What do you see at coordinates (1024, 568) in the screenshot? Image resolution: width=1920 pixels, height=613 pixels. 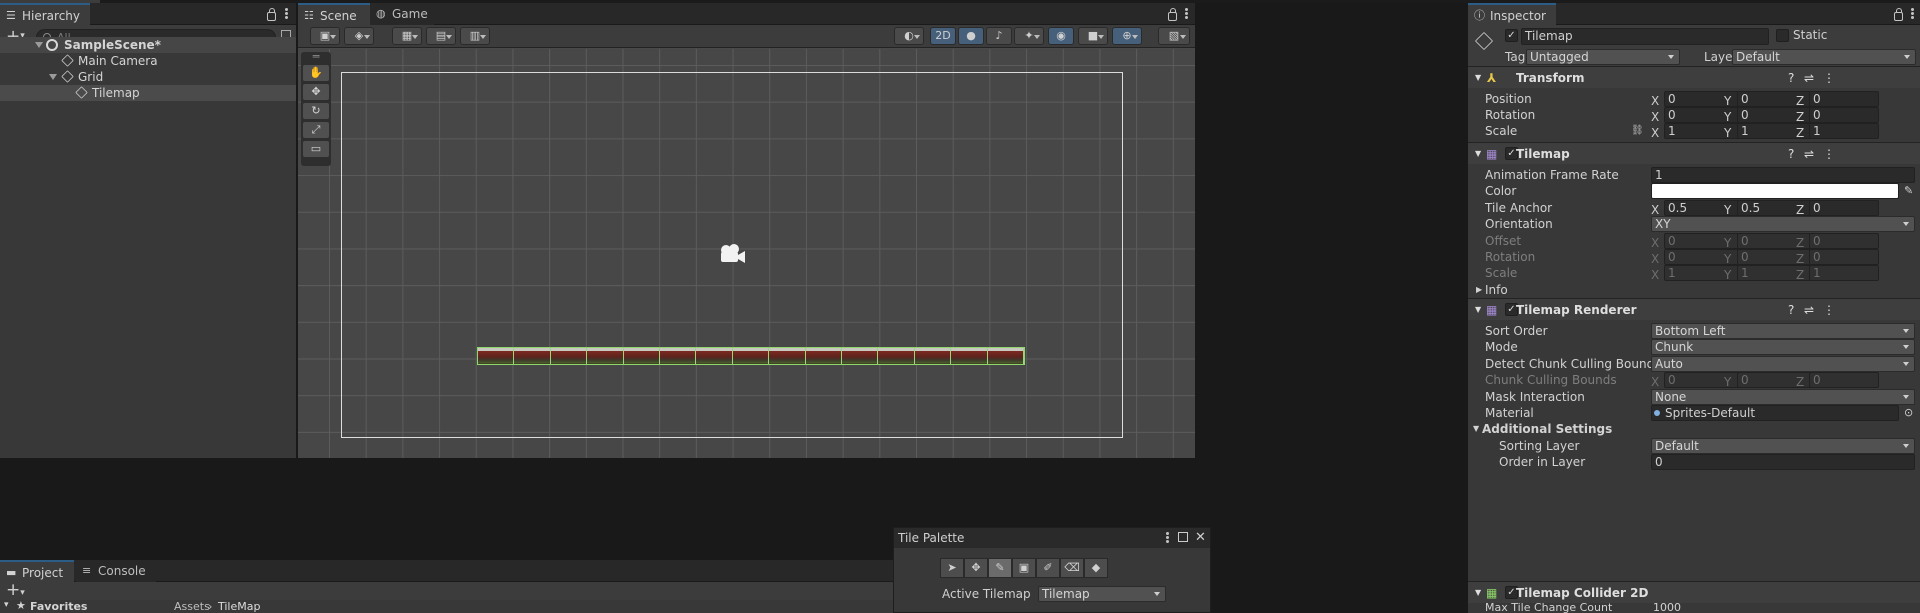 I see `box-fill-tool-icon: ▣` at bounding box center [1024, 568].